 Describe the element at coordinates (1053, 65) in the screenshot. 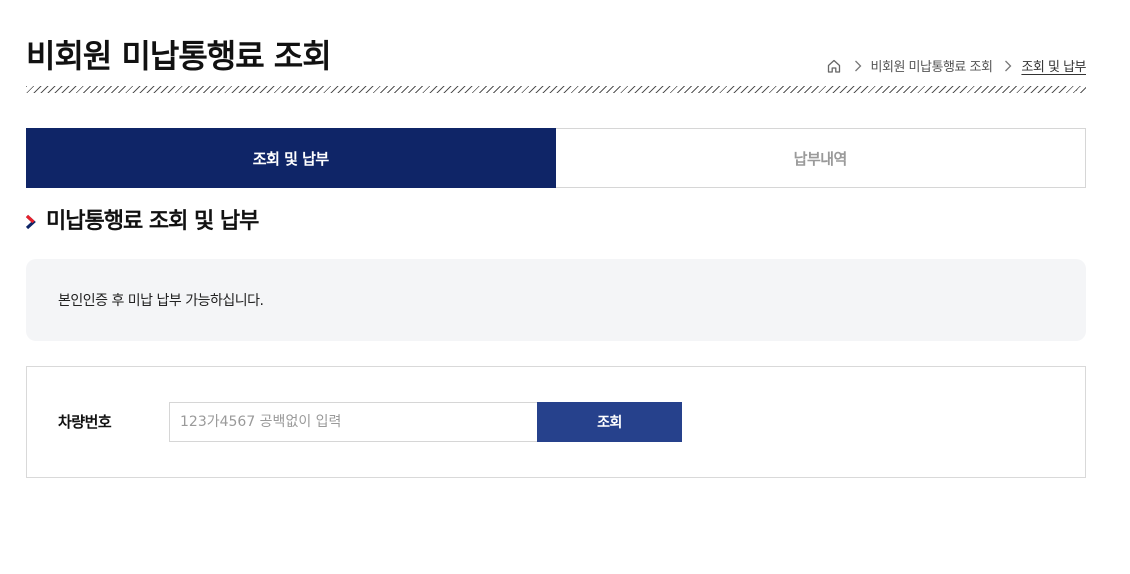

I see `breadcrumb-item-current: 조회 및 납부` at that location.